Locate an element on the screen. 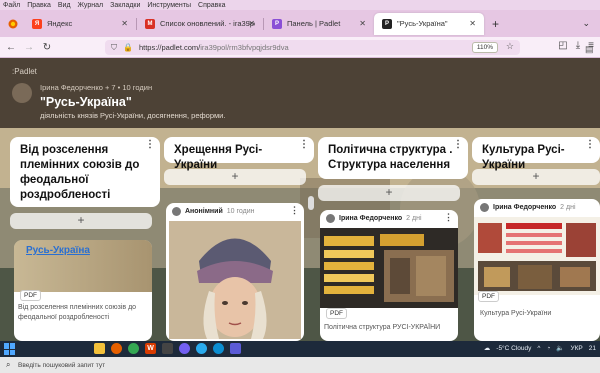  card-header: Анонімний 10 годин ⋮ is located at coordinates (235, 211).